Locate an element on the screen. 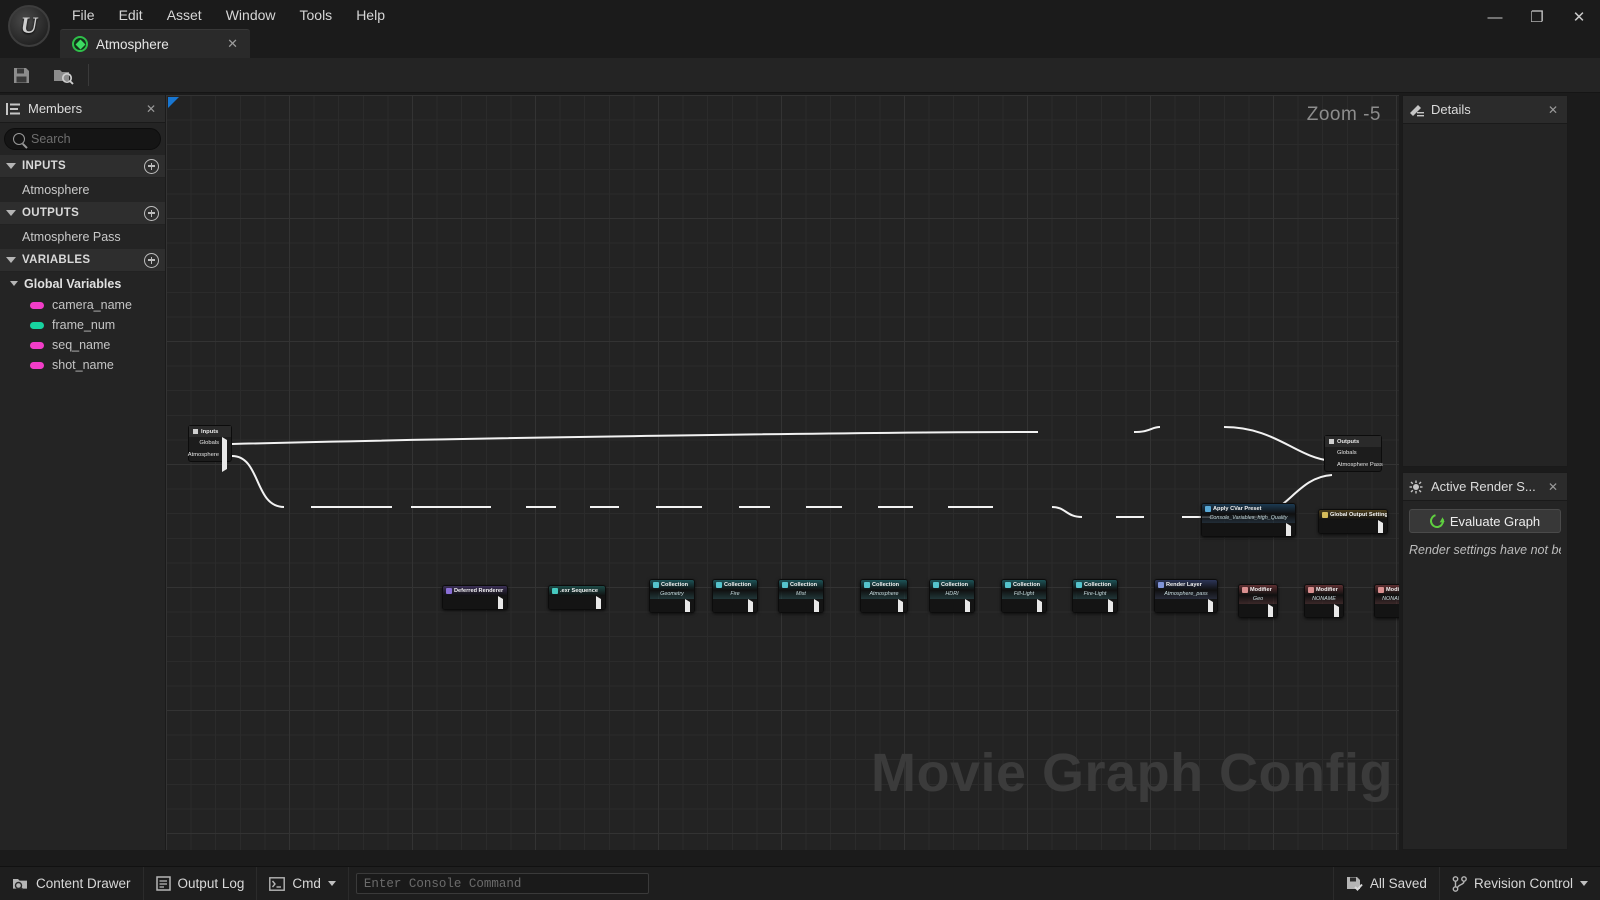  add-output-button is located at coordinates (151, 213).